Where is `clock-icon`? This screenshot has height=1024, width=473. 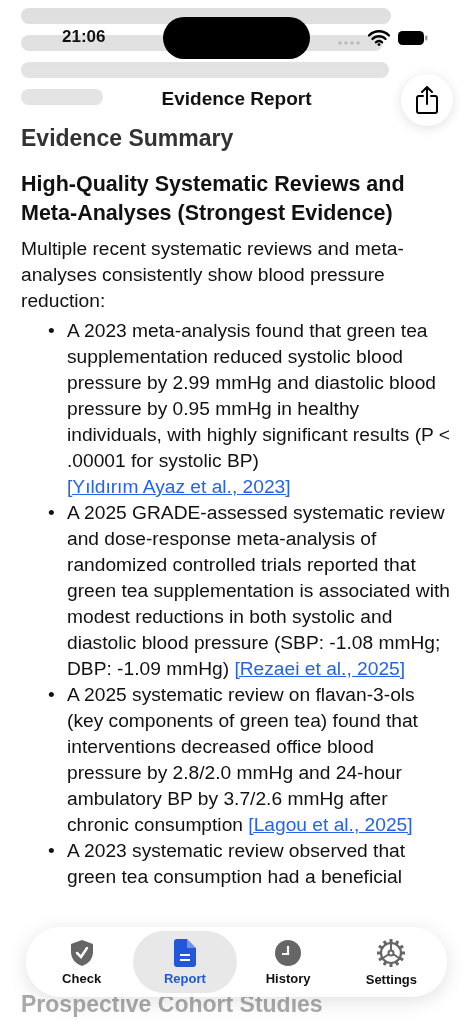 clock-icon is located at coordinates (288, 952).